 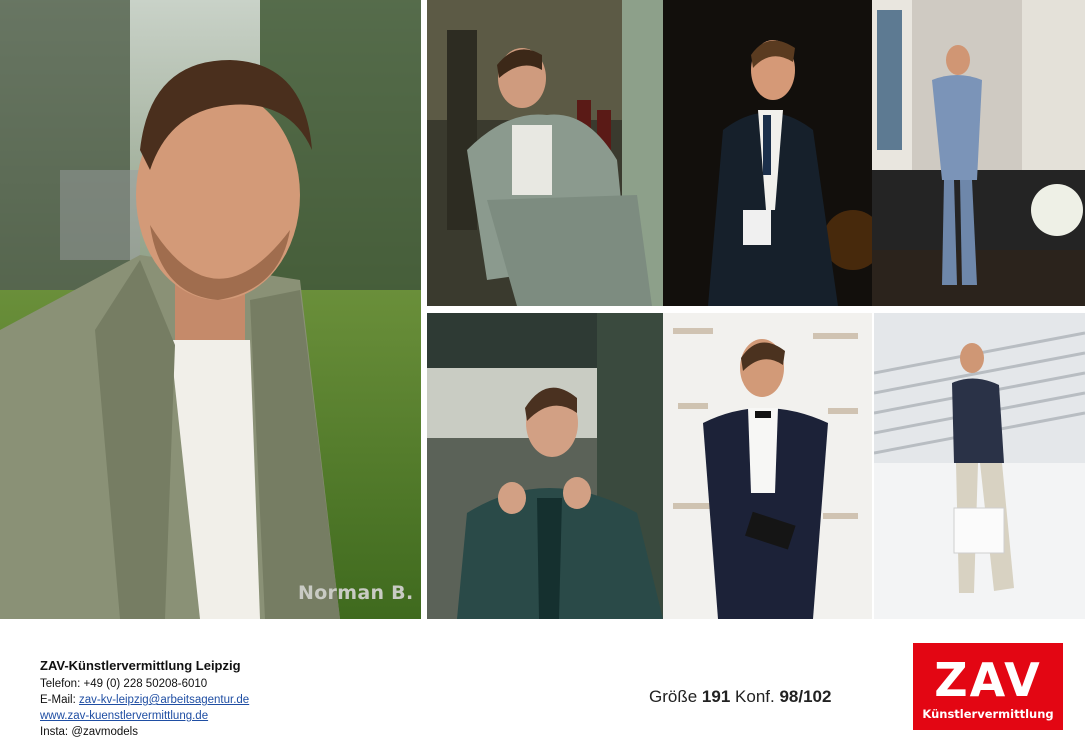 I want to click on insta-line: Insta: @zavmodels, so click(x=89, y=732).